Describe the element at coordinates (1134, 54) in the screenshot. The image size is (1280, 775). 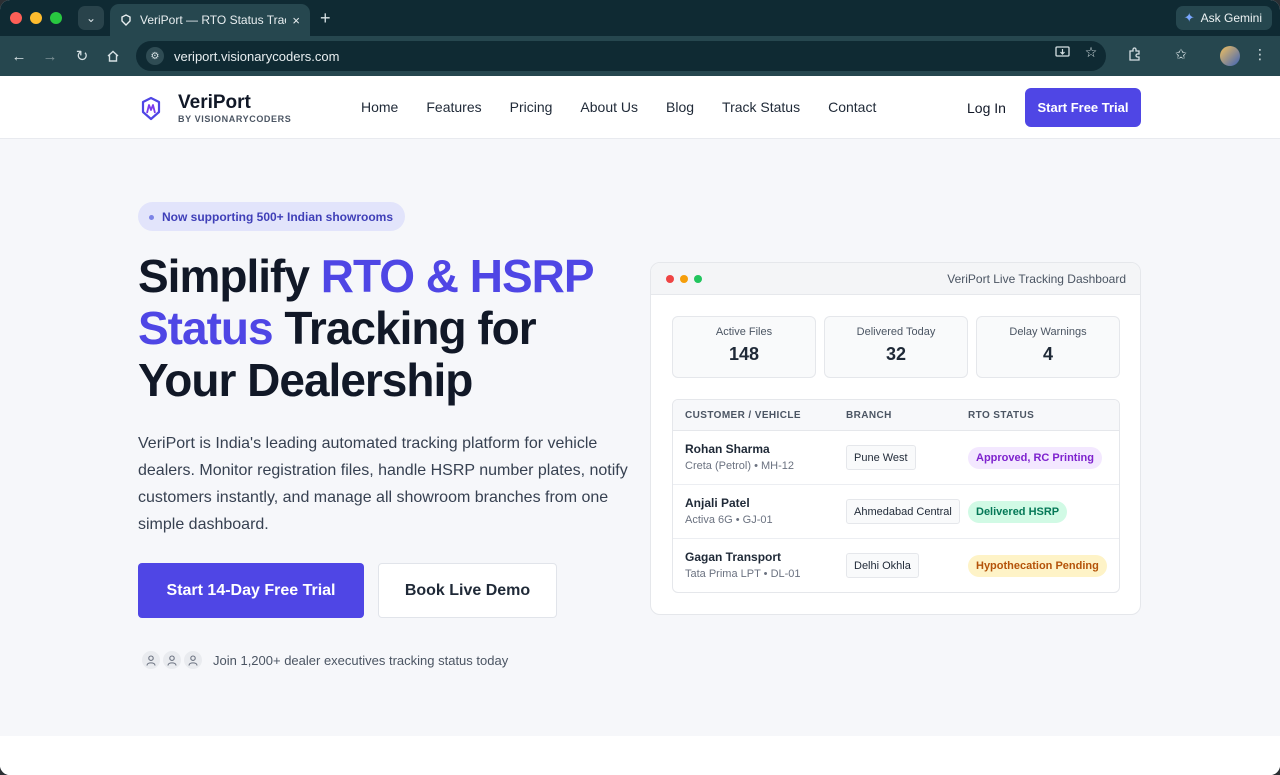
I see `extensions-icon` at that location.